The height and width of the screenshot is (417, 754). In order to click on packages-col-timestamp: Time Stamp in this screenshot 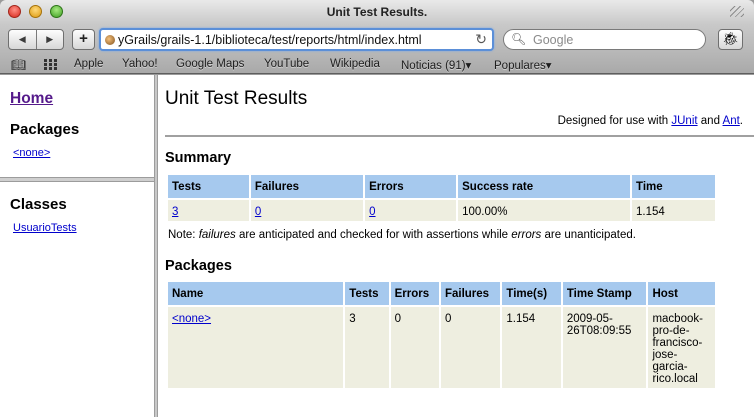, I will do `click(604, 293)`.